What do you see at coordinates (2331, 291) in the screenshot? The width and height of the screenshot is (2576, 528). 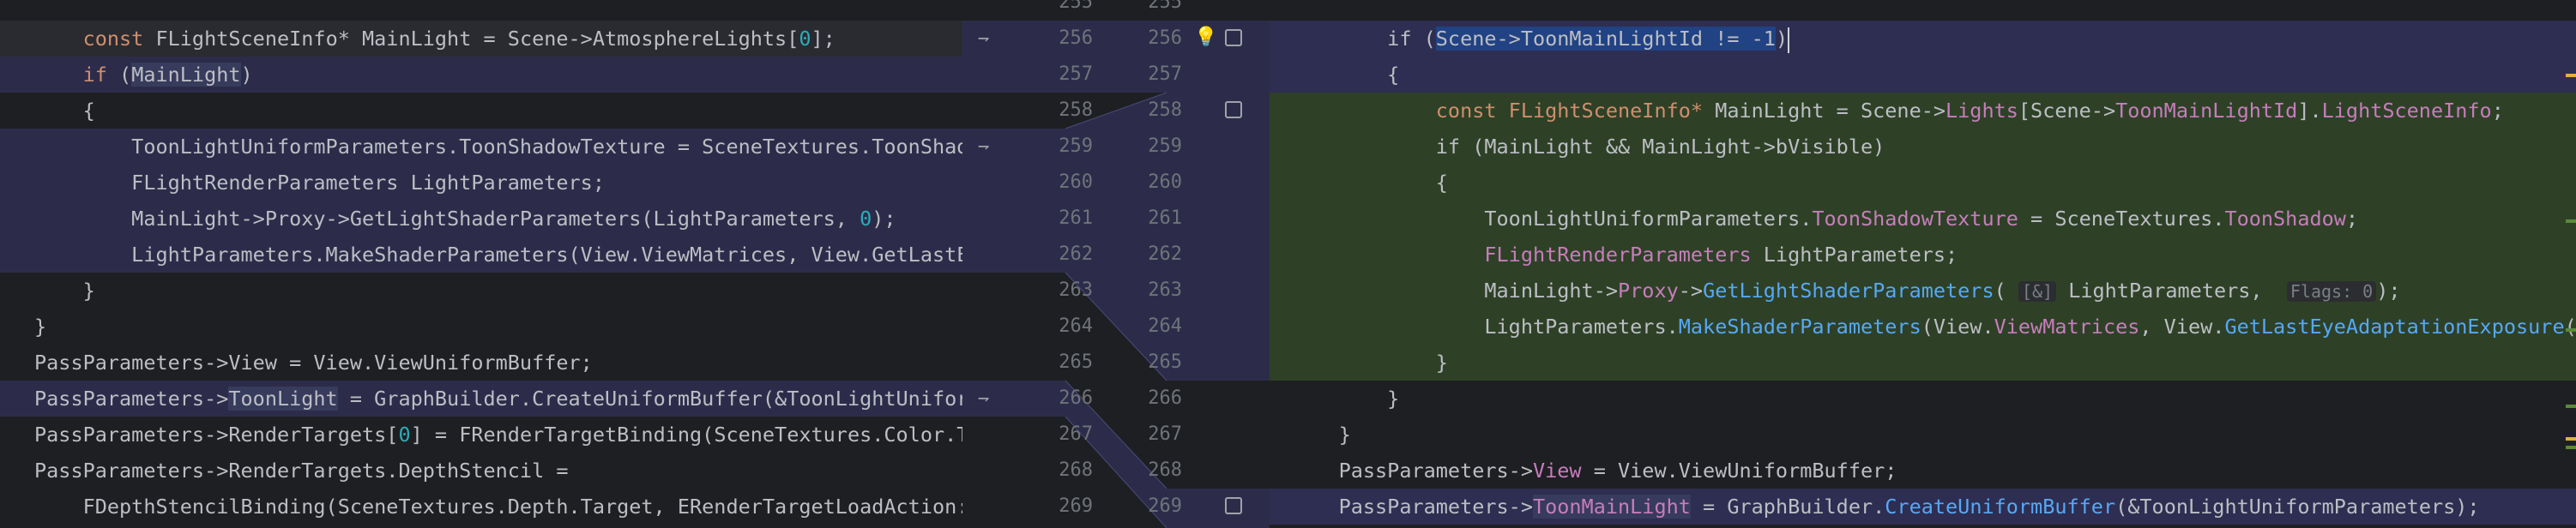 I see `inlay-hint: Flags: 0` at bounding box center [2331, 291].